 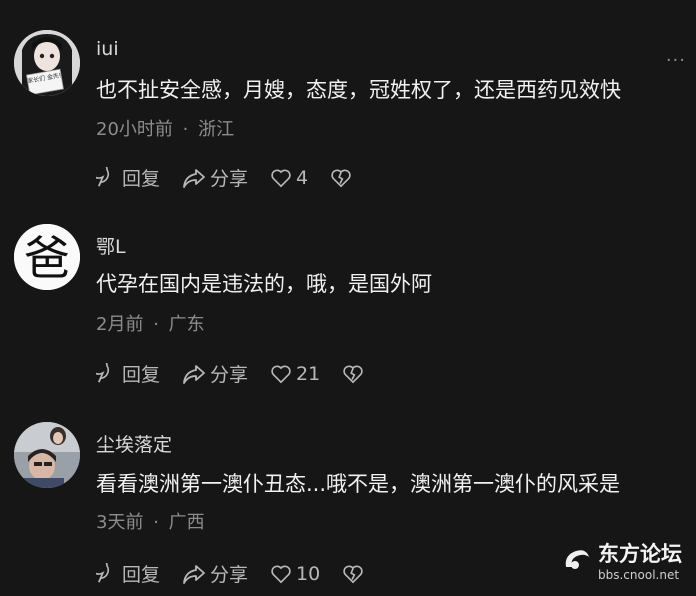 I want to click on like-count: 4, so click(x=302, y=177).